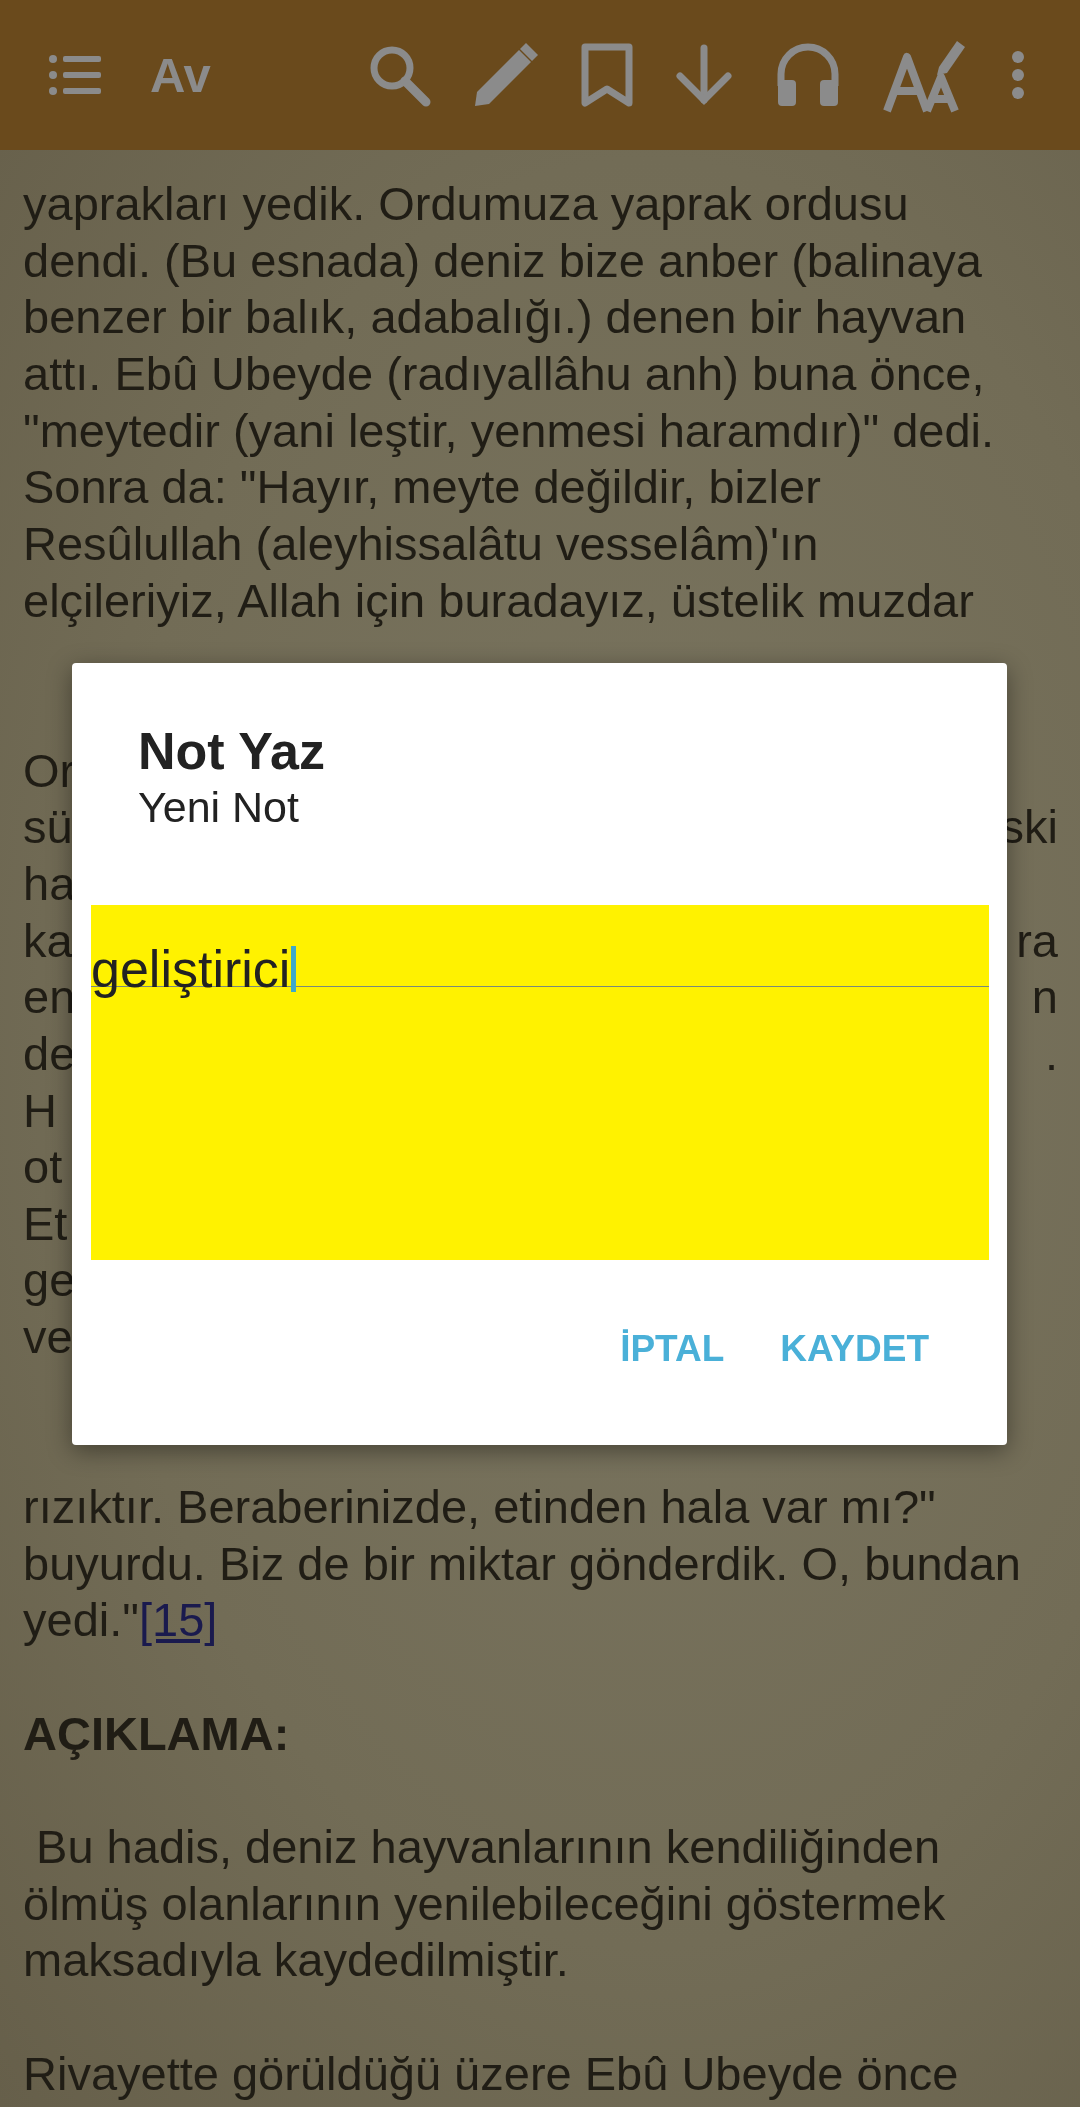 Image resolution: width=1080 pixels, height=2107 pixels. What do you see at coordinates (503, 260) in the screenshot?
I see `text-line: dendi. (Bu esnada) deniz bize anber (balinaya` at bounding box center [503, 260].